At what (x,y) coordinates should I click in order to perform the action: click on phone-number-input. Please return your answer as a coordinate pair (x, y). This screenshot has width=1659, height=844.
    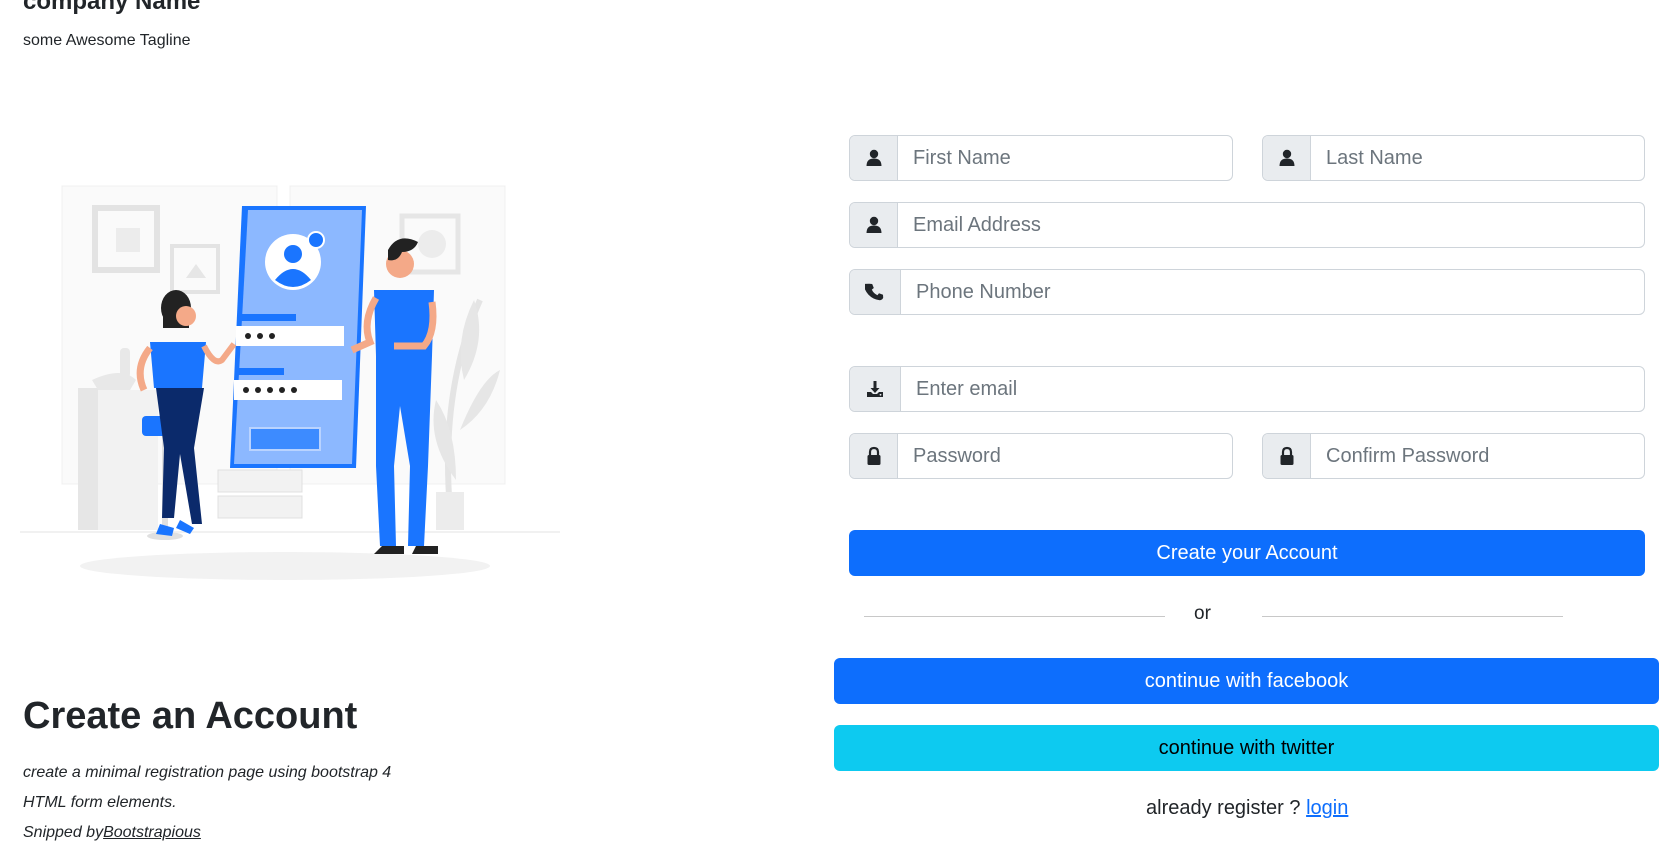
    Looking at the image, I should click on (1272, 292).